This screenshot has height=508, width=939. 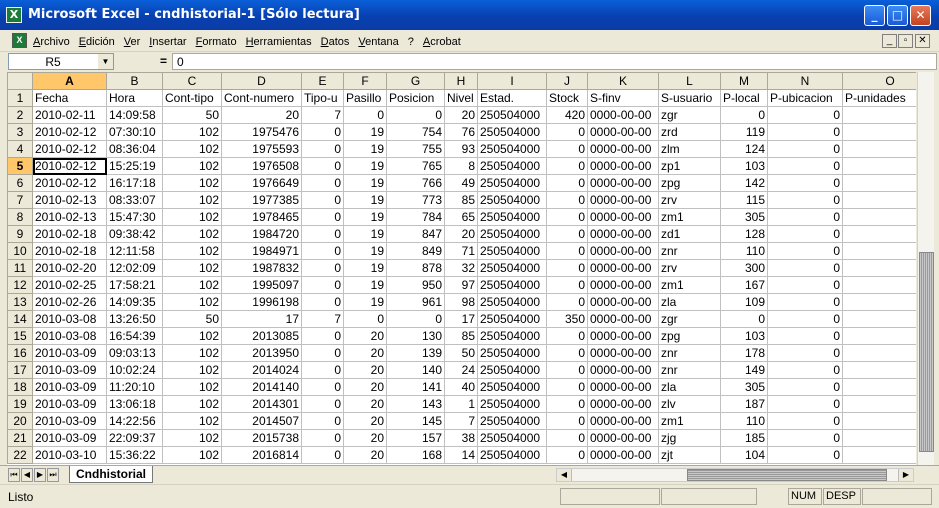 What do you see at coordinates (461, 438) in the screenshot?
I see `cell: 38` at bounding box center [461, 438].